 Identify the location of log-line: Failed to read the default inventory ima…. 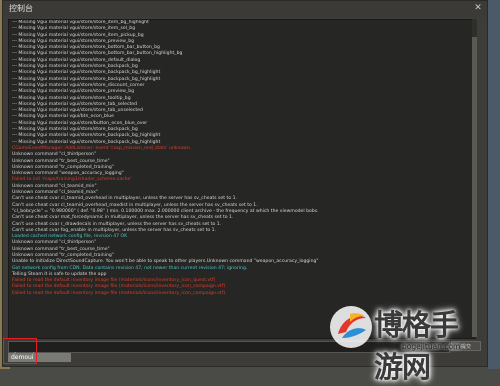
(119, 293).